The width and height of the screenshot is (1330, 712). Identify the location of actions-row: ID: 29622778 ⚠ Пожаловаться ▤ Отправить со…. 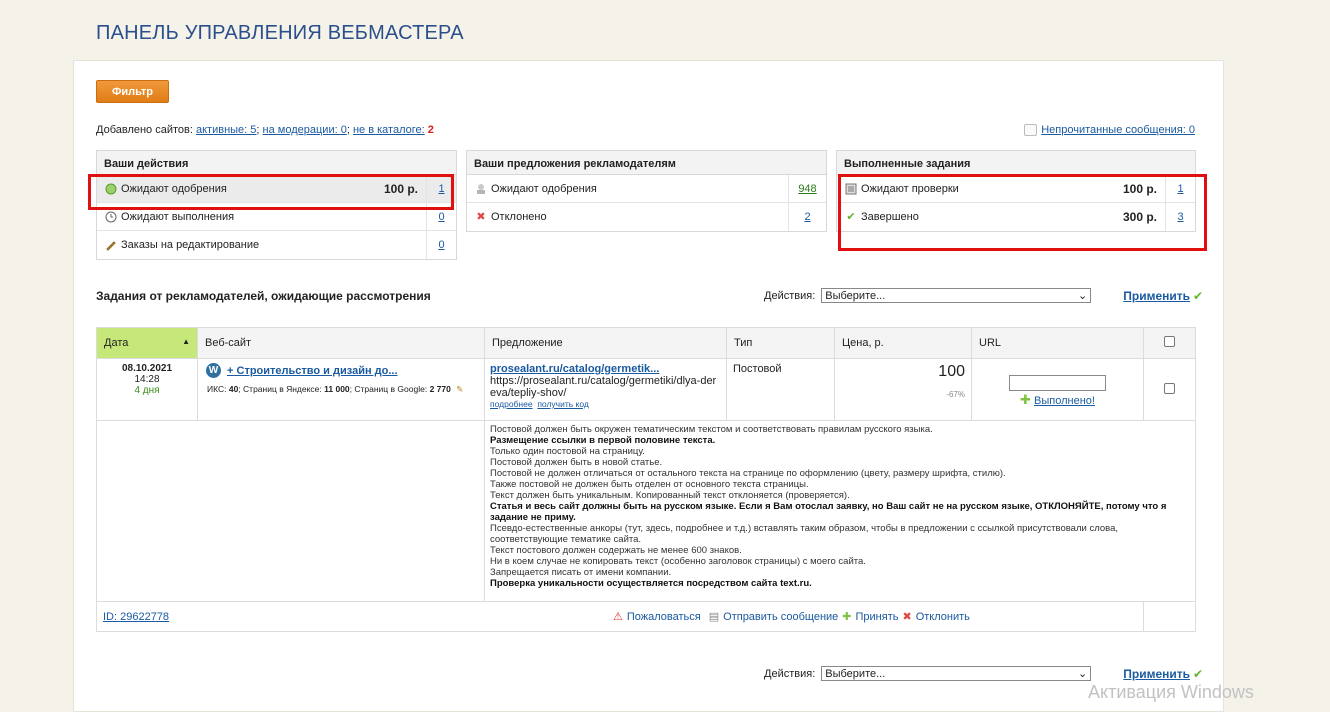
(646, 616).